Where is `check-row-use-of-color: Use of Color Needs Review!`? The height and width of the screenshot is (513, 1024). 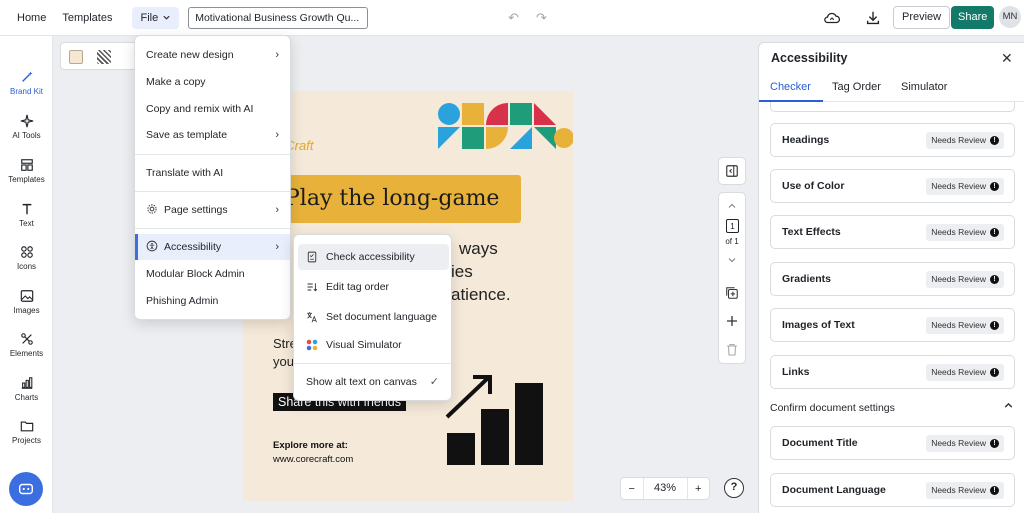
check-row-use-of-color: Use of Color Needs Review! is located at coordinates (892, 186).